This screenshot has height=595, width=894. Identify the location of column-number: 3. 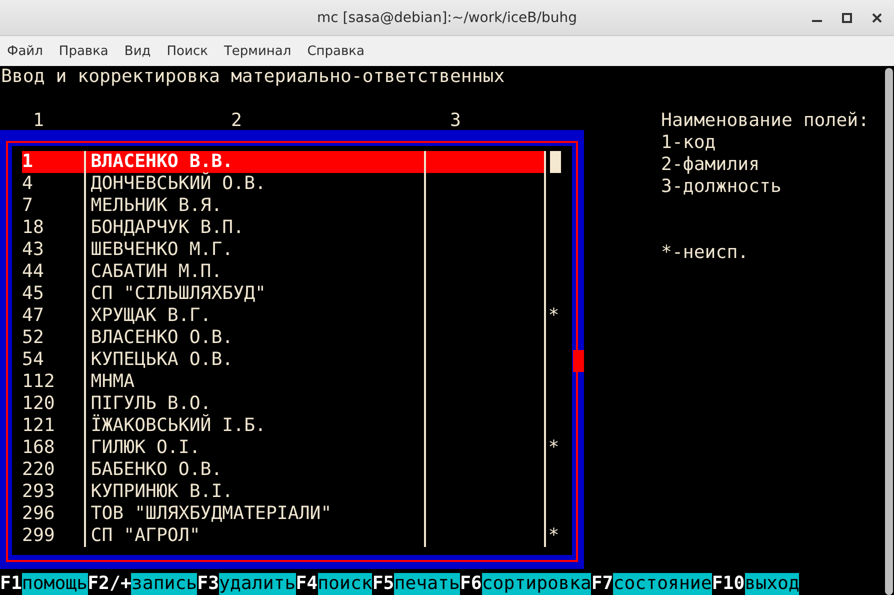
(455, 121).